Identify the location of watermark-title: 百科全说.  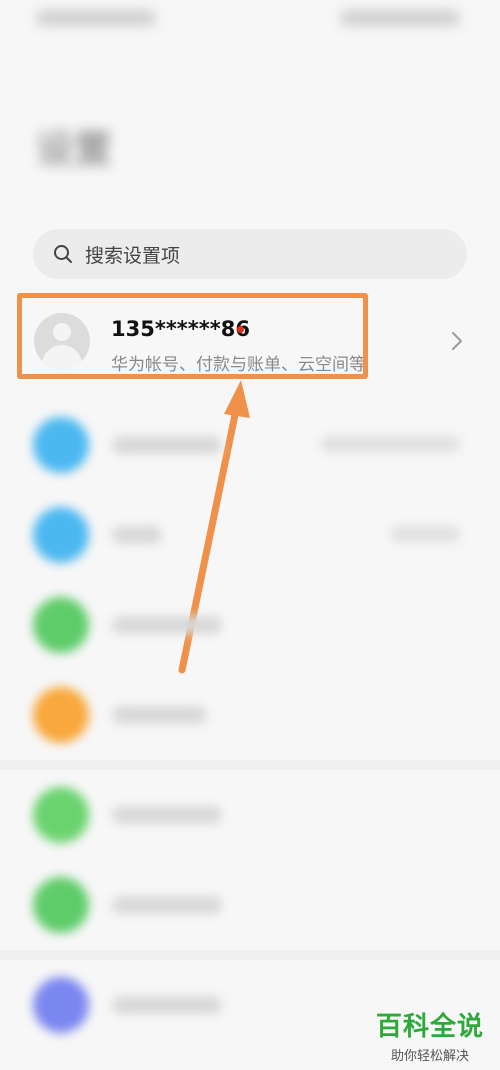
(429, 1027).